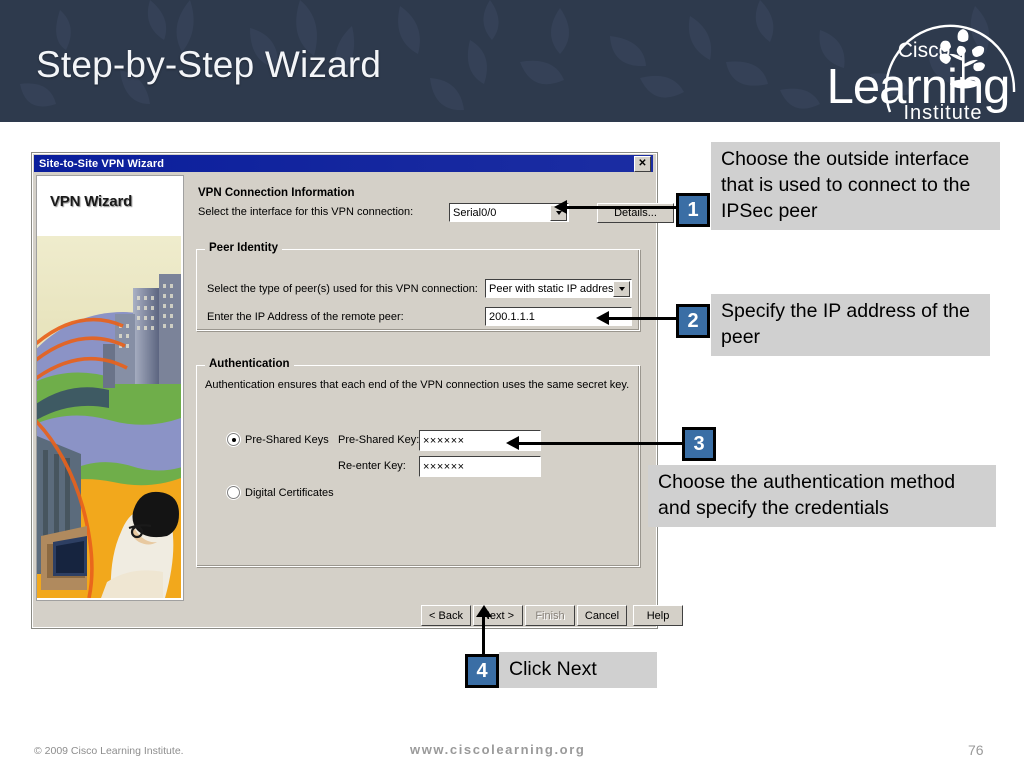 This screenshot has width=1024, height=768. Describe the element at coordinates (509, 212) in the screenshot. I see `interface-select: Serial0/0` at that location.